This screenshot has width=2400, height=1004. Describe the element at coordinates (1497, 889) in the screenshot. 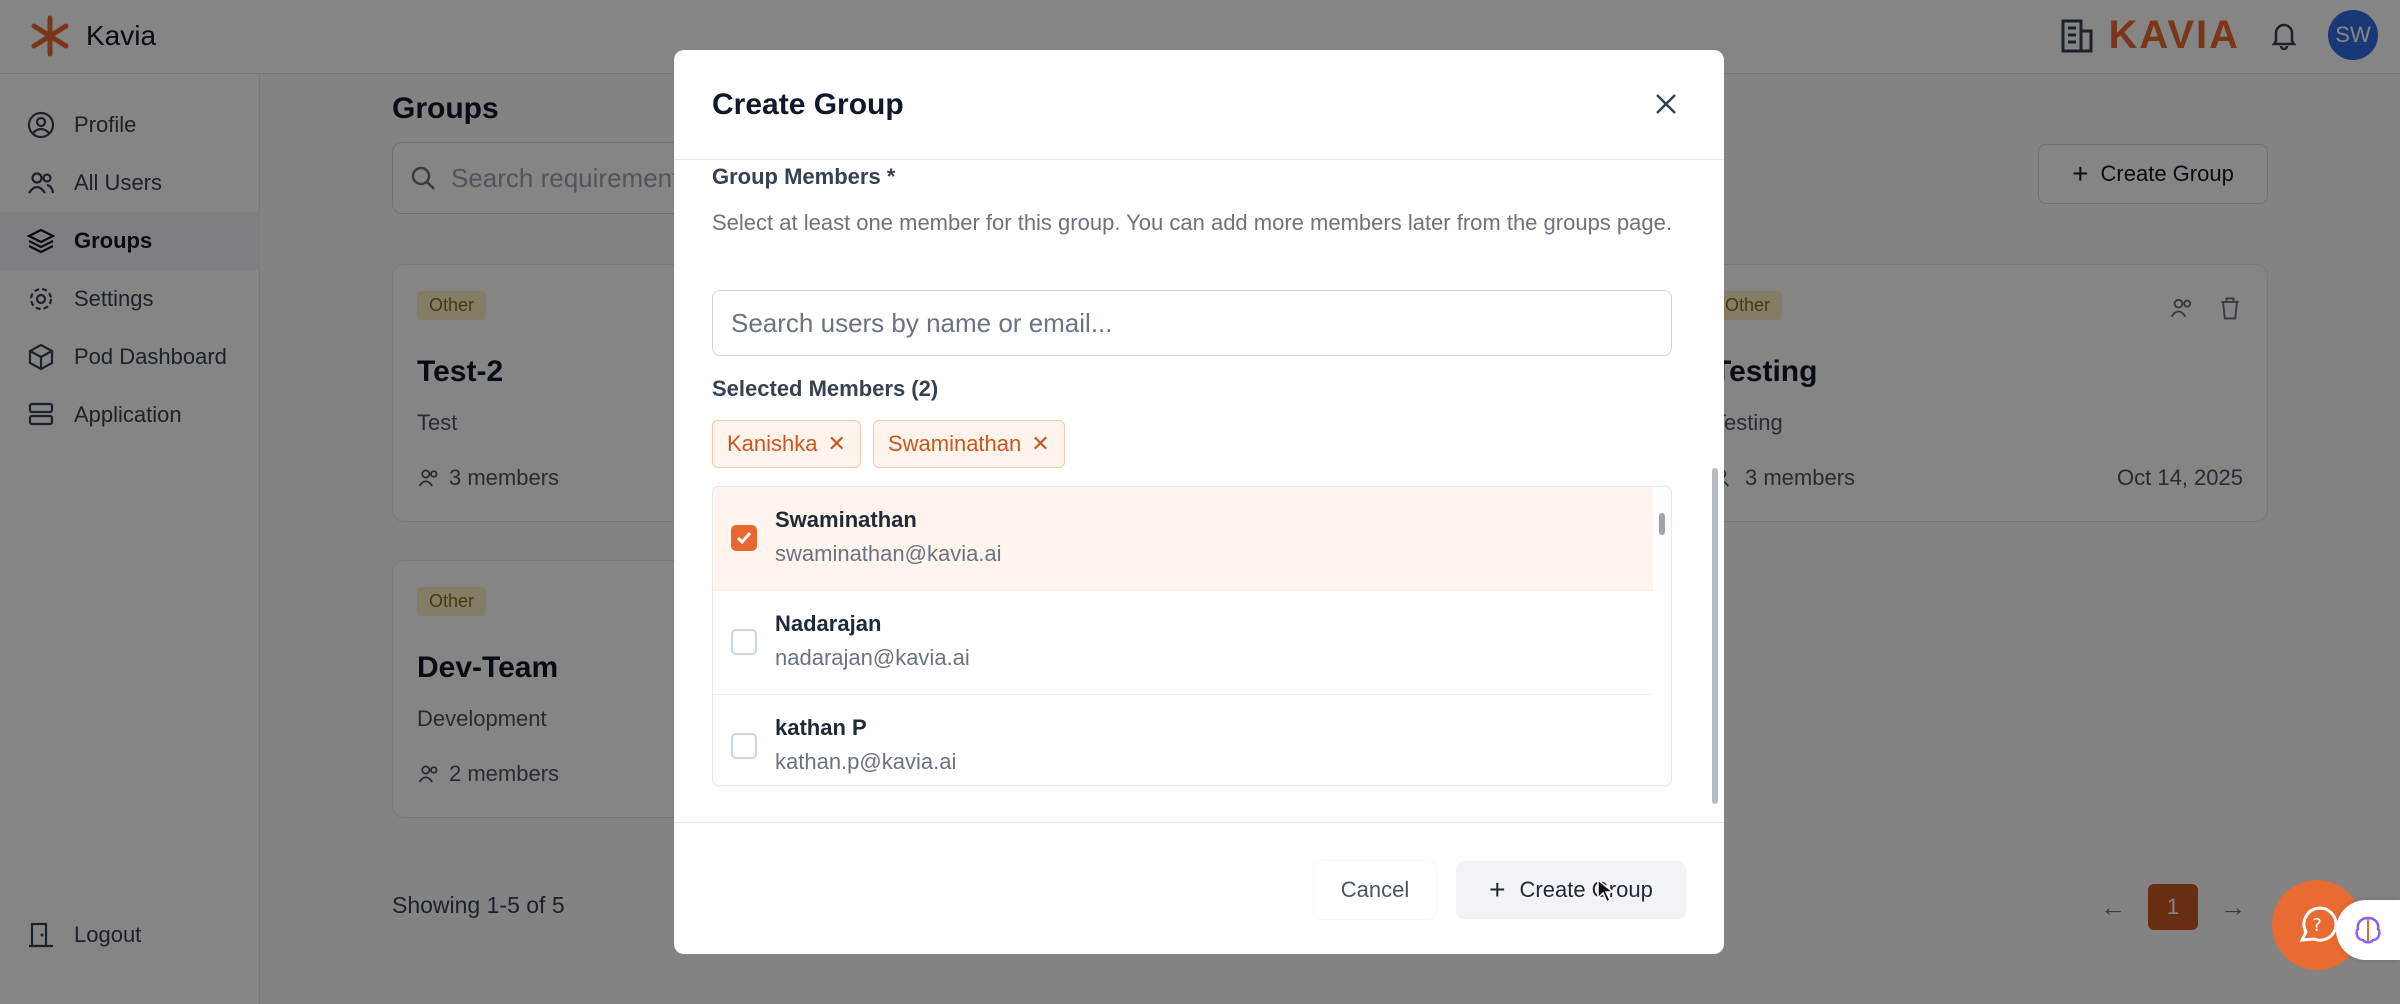

I see `plus-icon: +` at that location.